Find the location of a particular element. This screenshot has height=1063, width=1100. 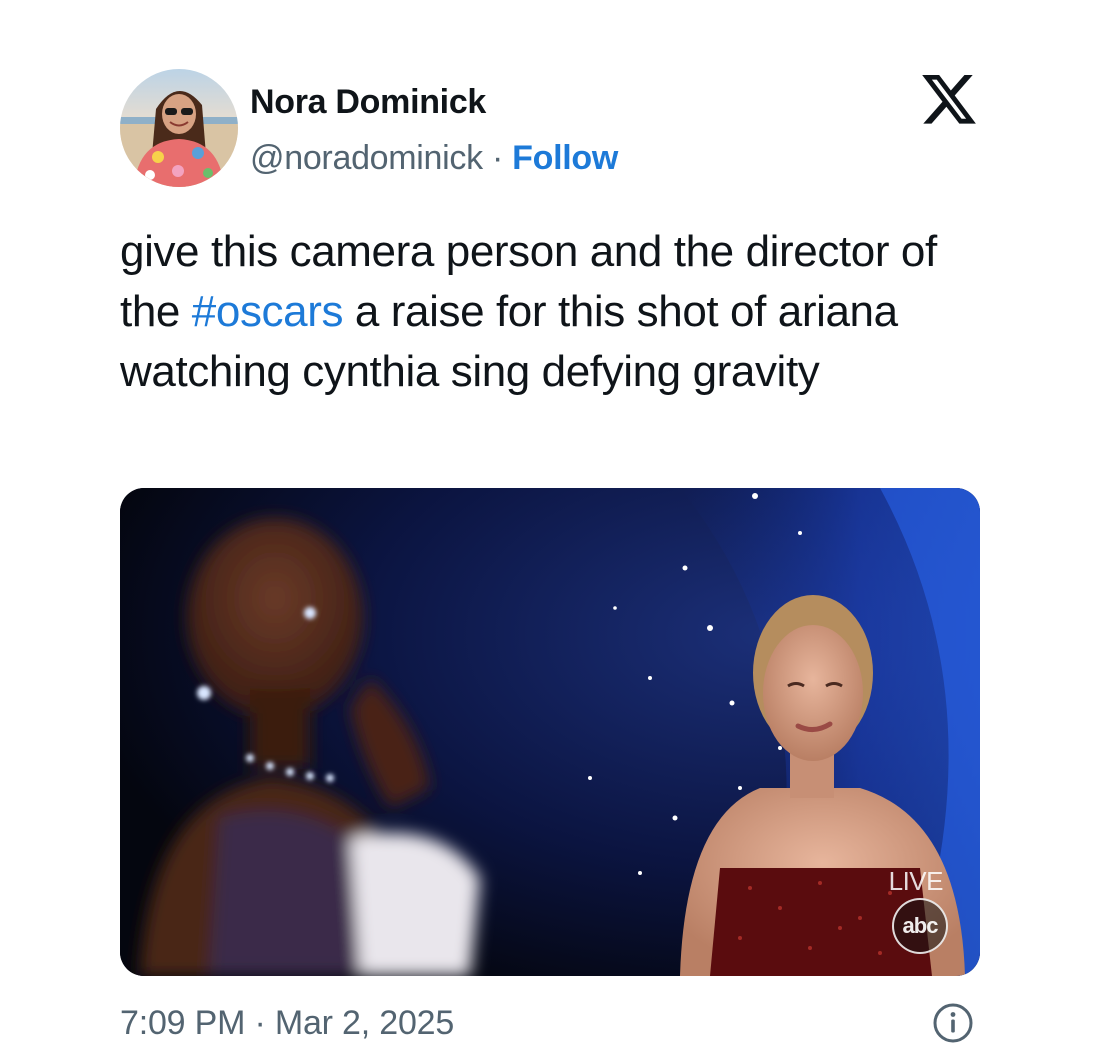

avatar-photo is located at coordinates (179, 128).